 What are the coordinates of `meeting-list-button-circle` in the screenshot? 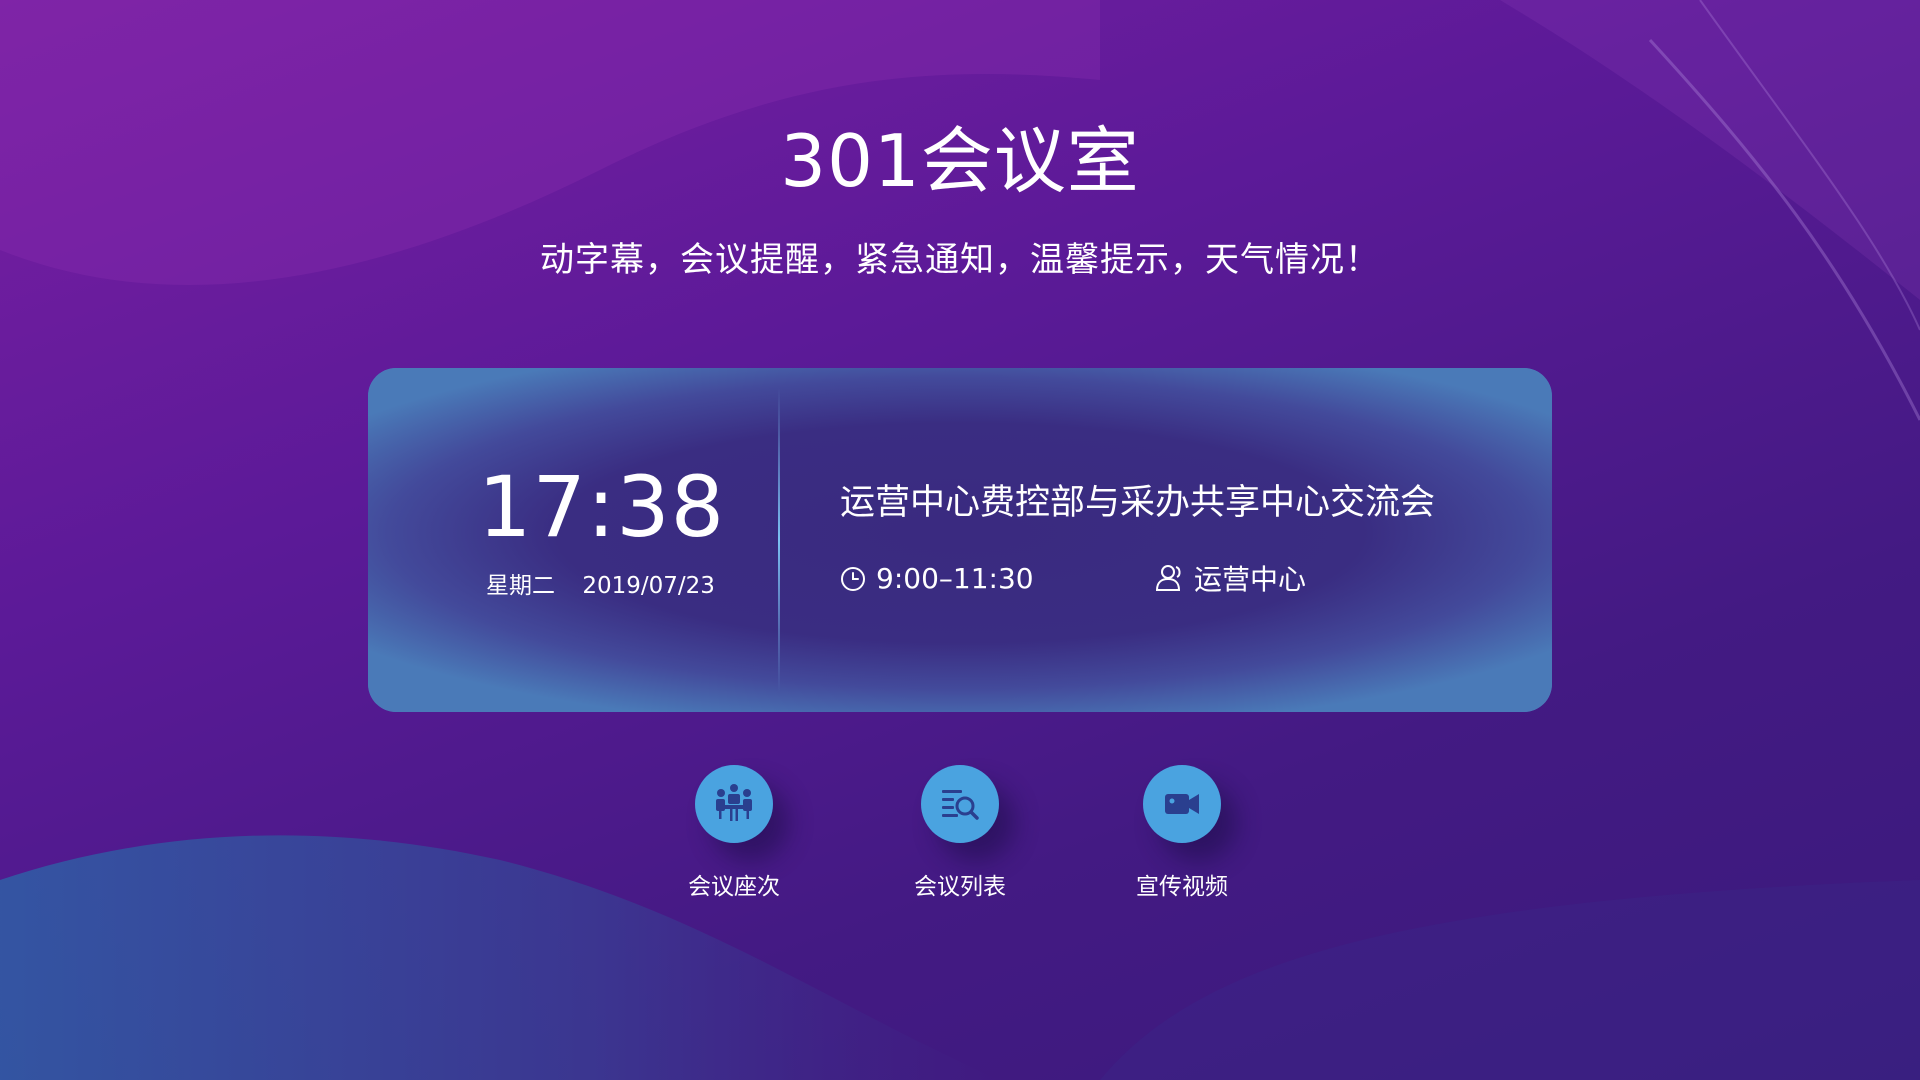 It's located at (960, 804).